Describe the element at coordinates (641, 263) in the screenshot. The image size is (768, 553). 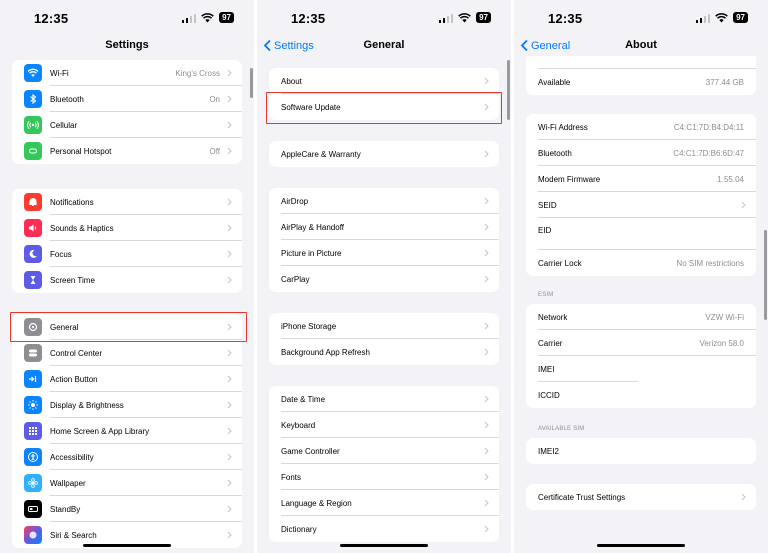
I see `about-row-carrier-lock: Carrier Lock No SIM restrictions` at that location.